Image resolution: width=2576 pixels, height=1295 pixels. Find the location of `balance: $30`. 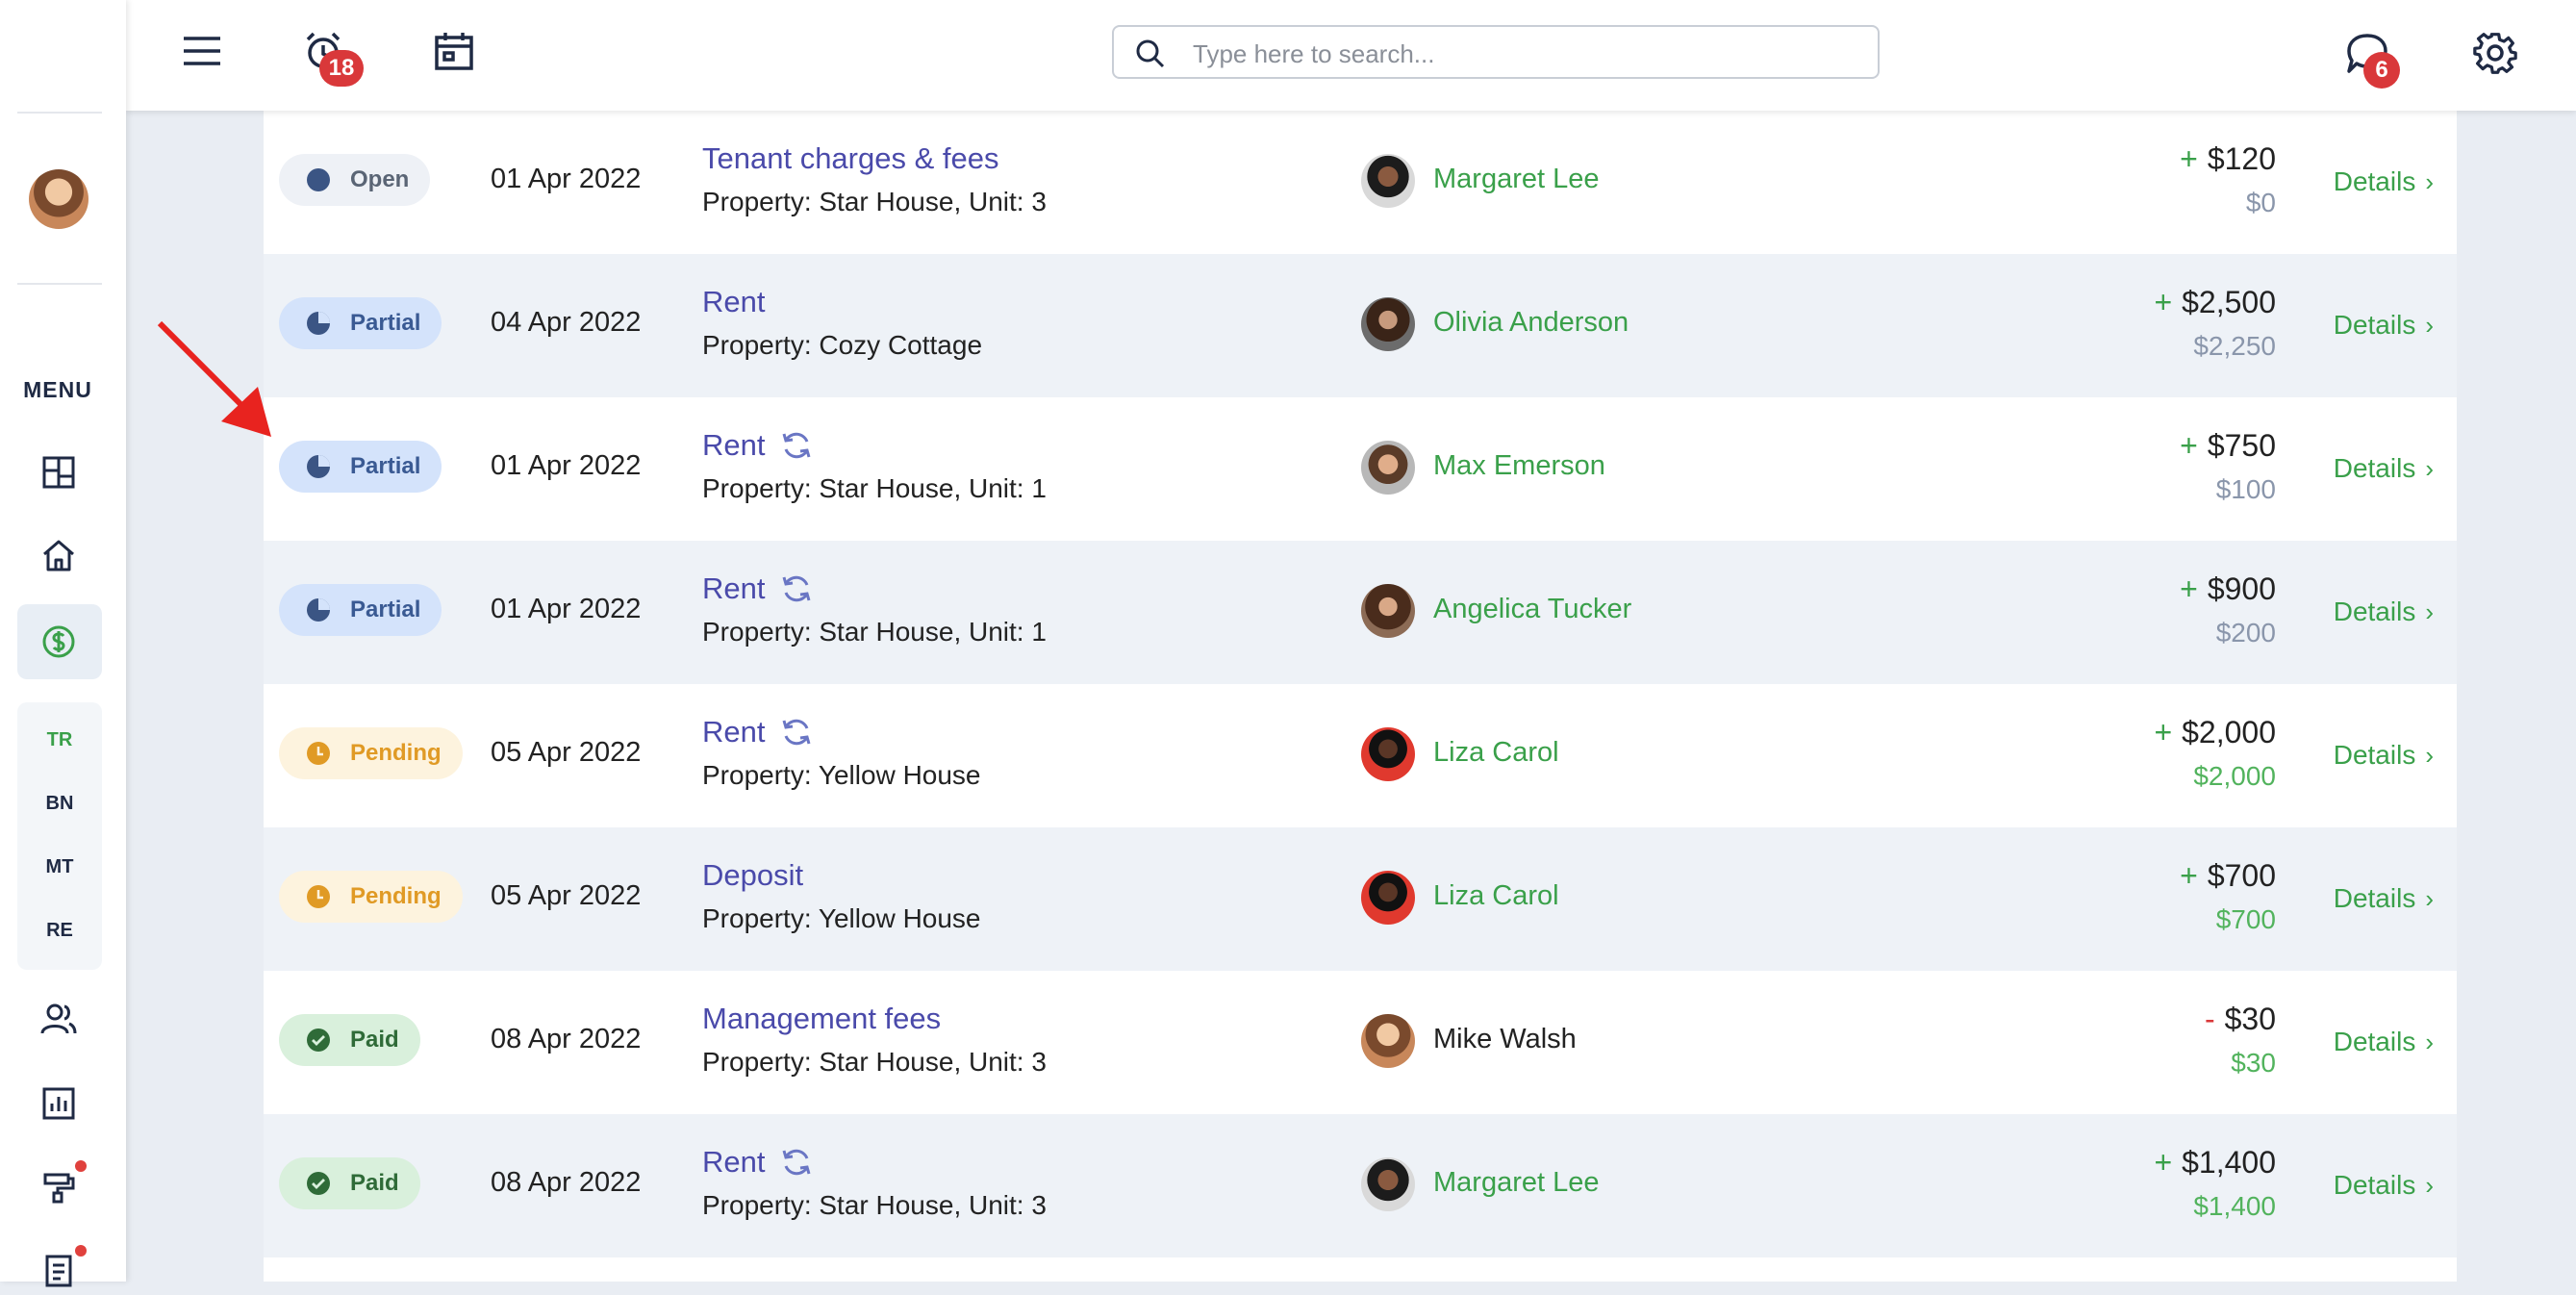

balance: $30 is located at coordinates (2253, 1063).